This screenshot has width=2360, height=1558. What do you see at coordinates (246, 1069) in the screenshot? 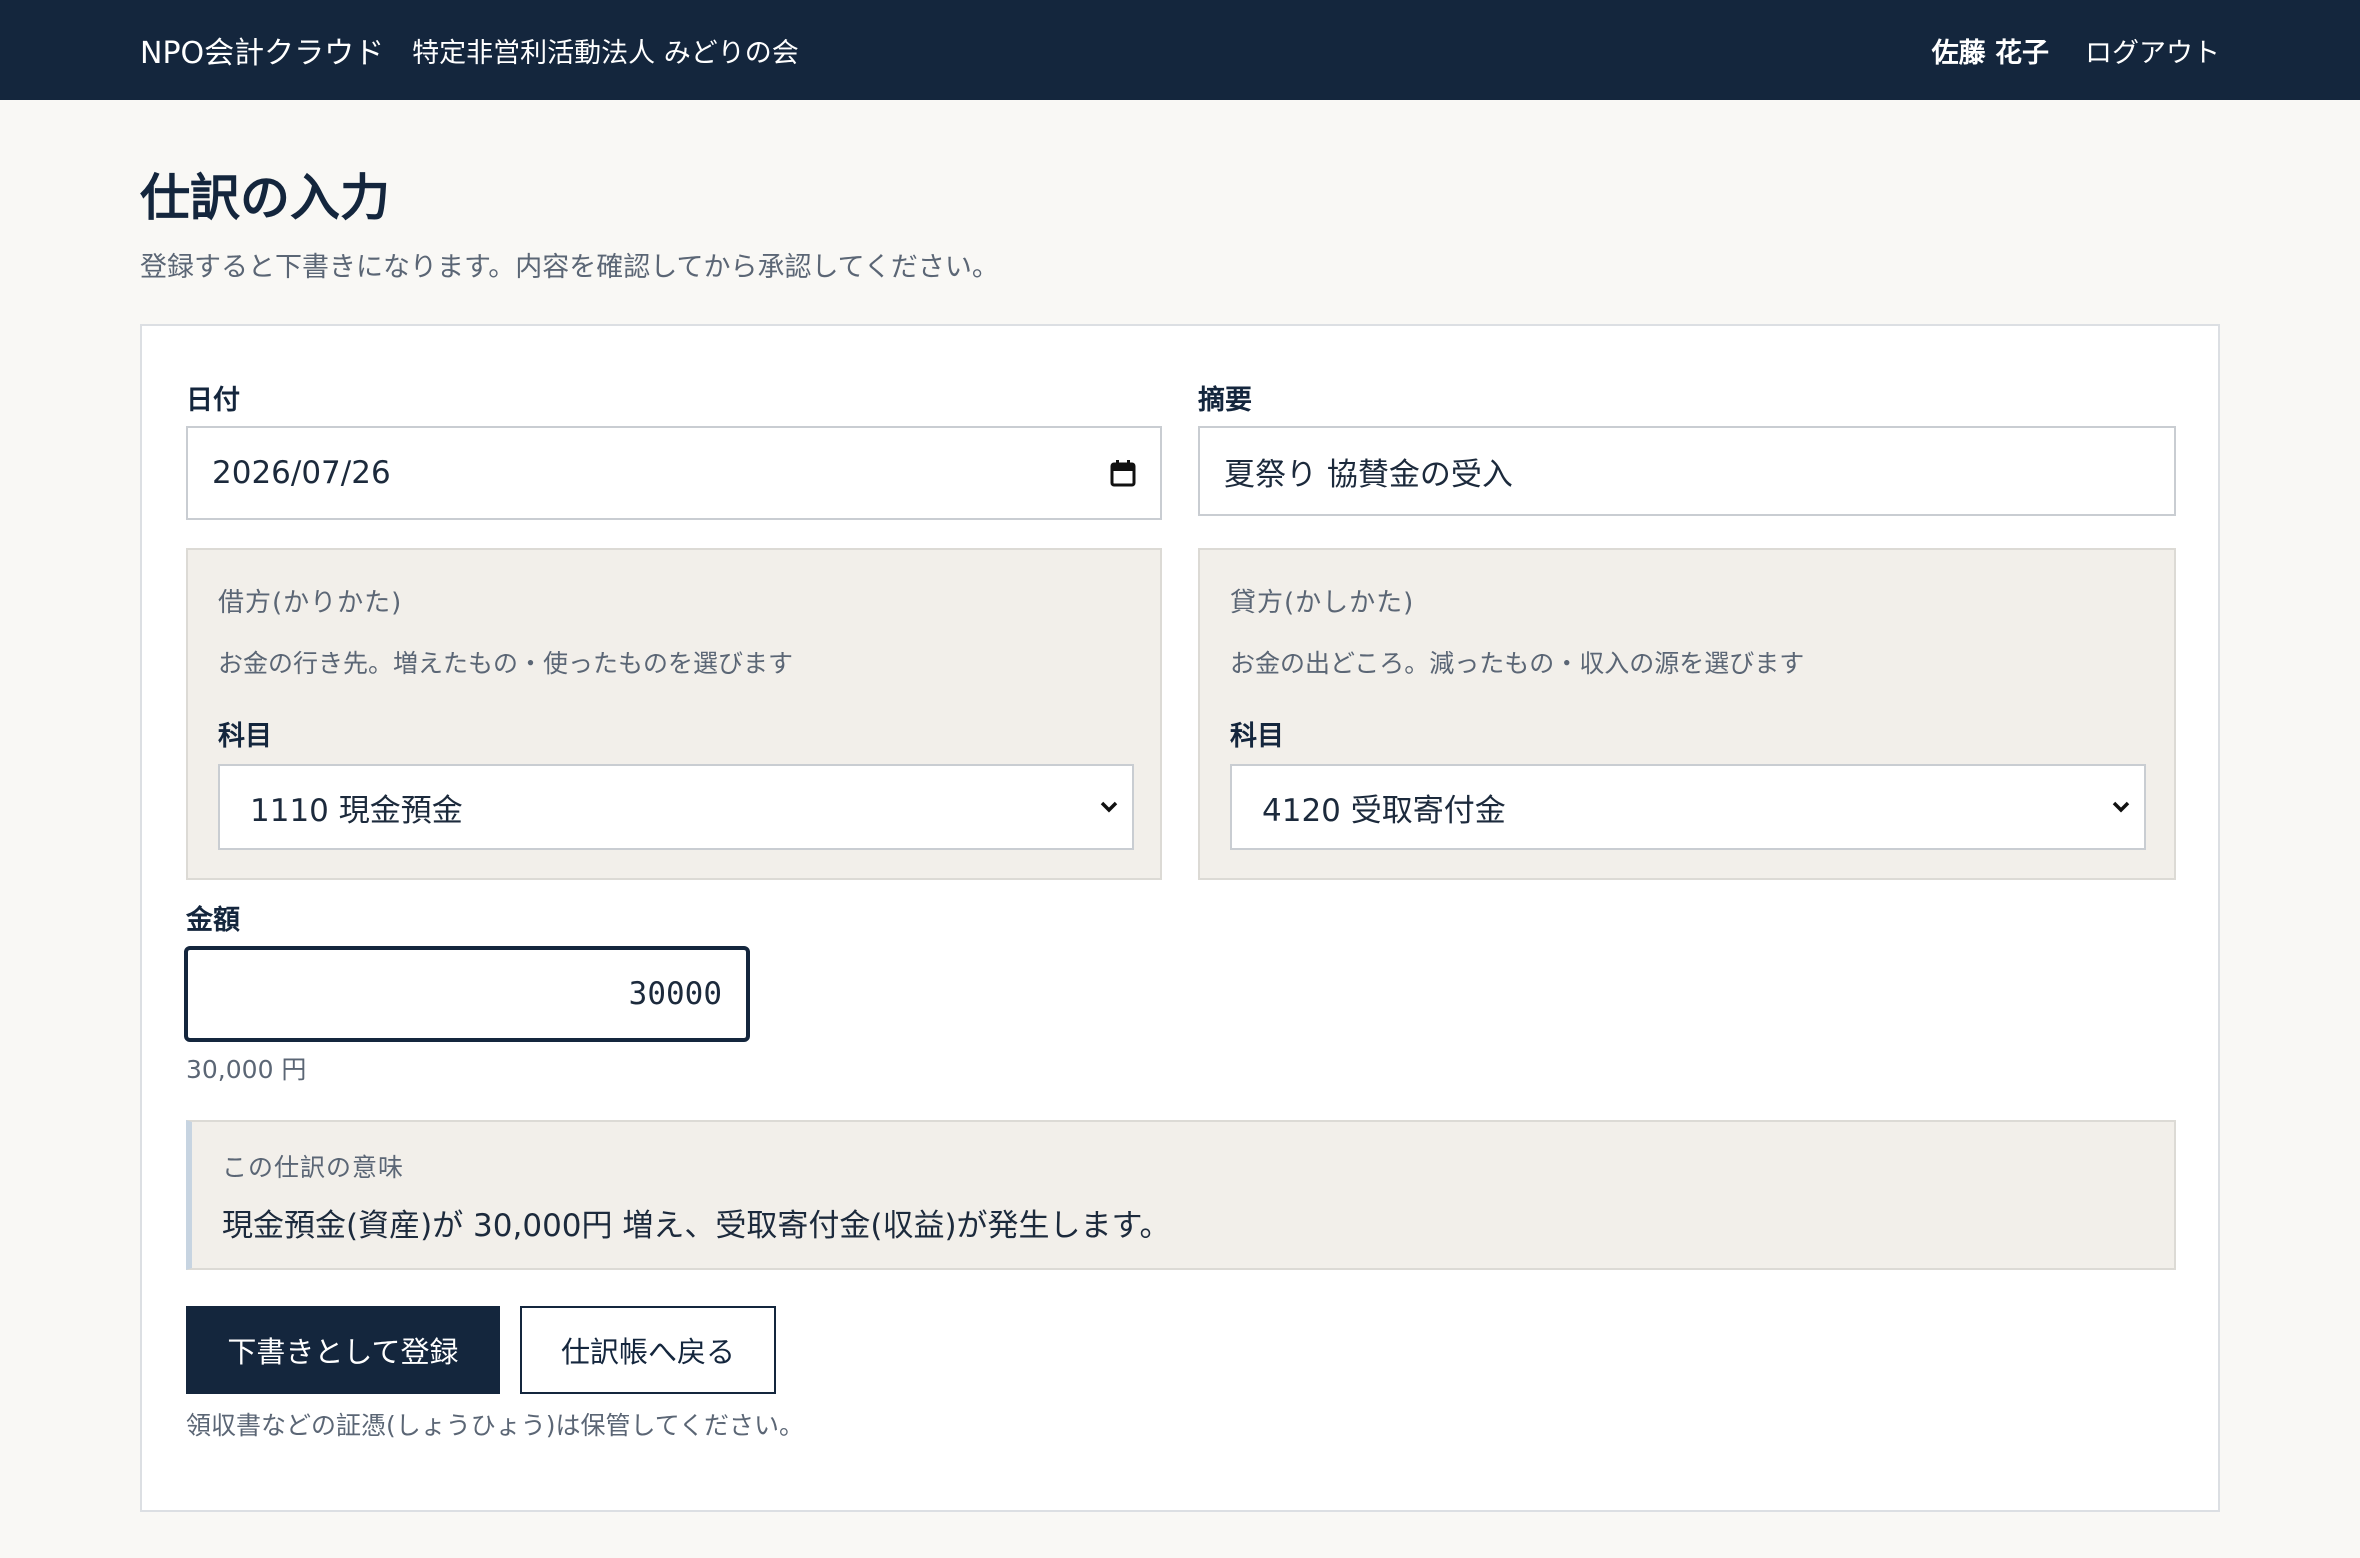
I see `amount-formatted: 30,000 円` at bounding box center [246, 1069].